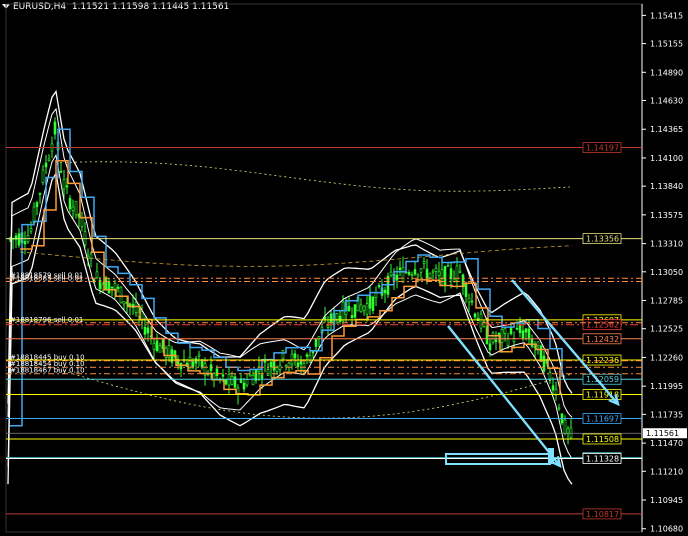 The height and width of the screenshot is (536, 688). I want to click on level-tag-text: 1.11508, so click(602, 439).